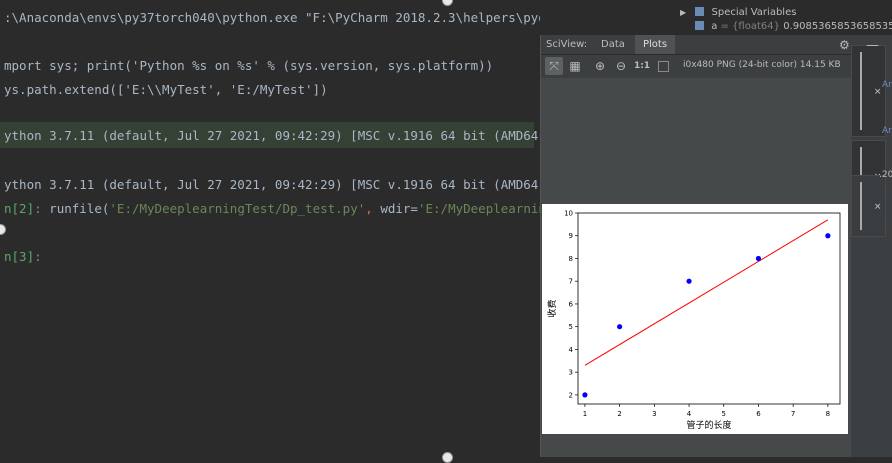 The width and height of the screenshot is (892, 463). I want to click on y-tick-label: 2, so click(571, 395).